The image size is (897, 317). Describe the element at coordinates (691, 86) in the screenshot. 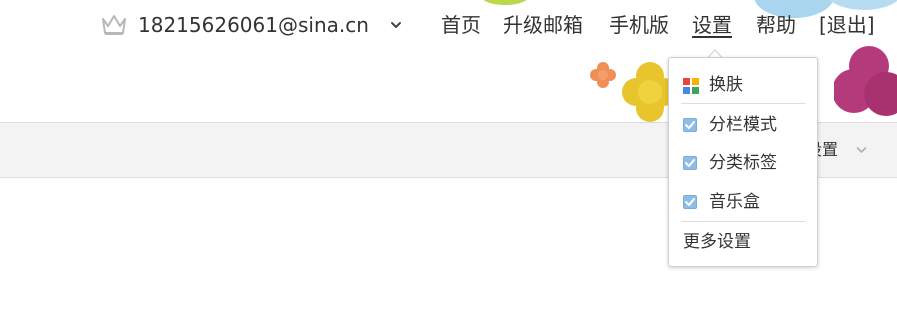

I see `palette-icon` at that location.